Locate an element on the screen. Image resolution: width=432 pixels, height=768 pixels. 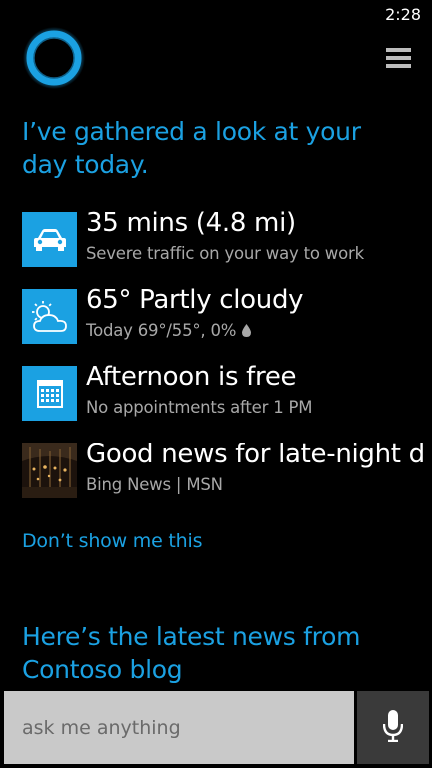
status-bar: 2:28 is located at coordinates (216, 14).